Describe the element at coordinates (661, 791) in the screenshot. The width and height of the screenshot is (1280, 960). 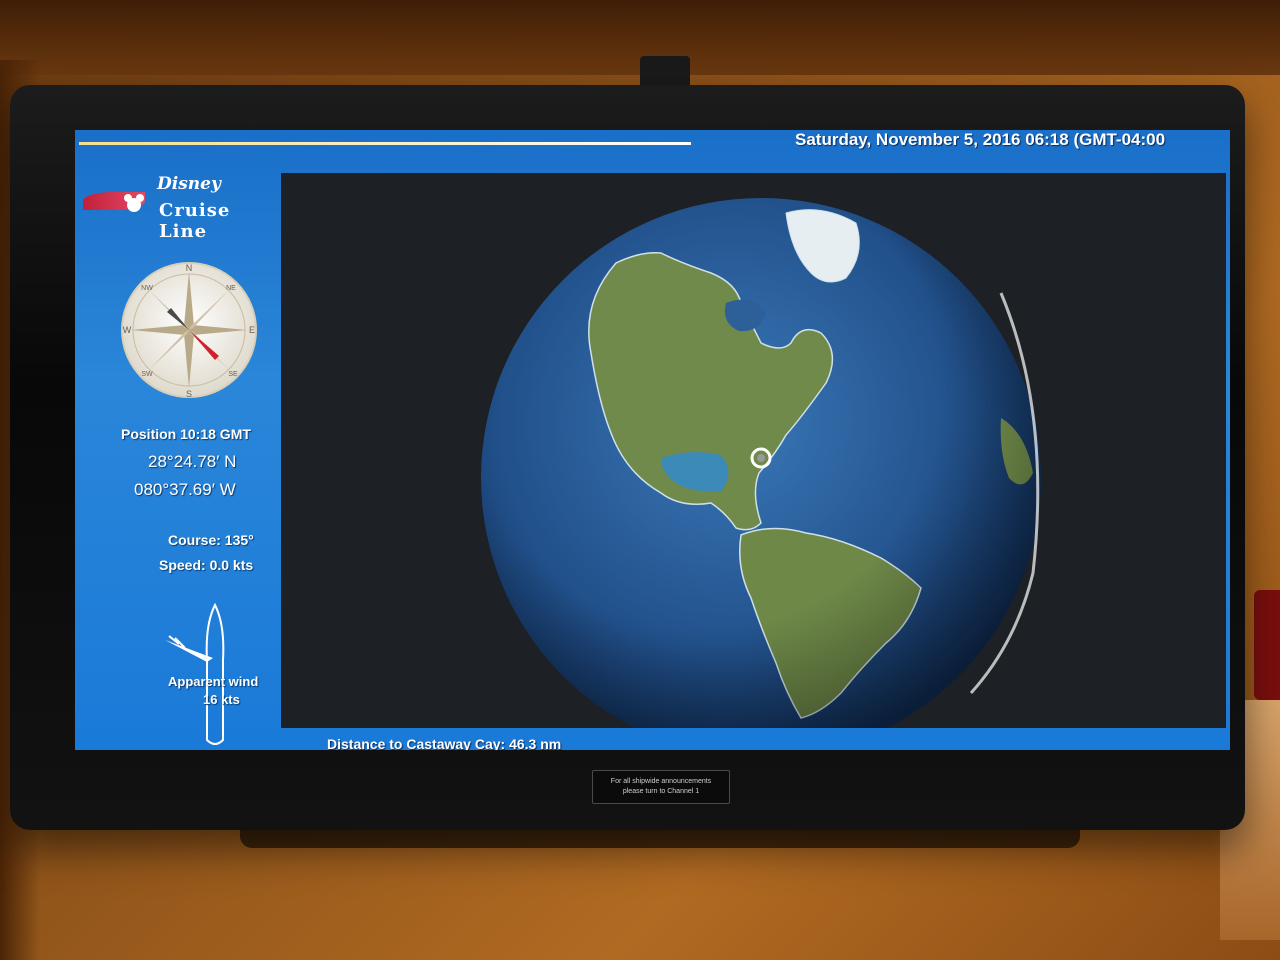
I see `placard-line-2: please turn to Channel 1` at that location.